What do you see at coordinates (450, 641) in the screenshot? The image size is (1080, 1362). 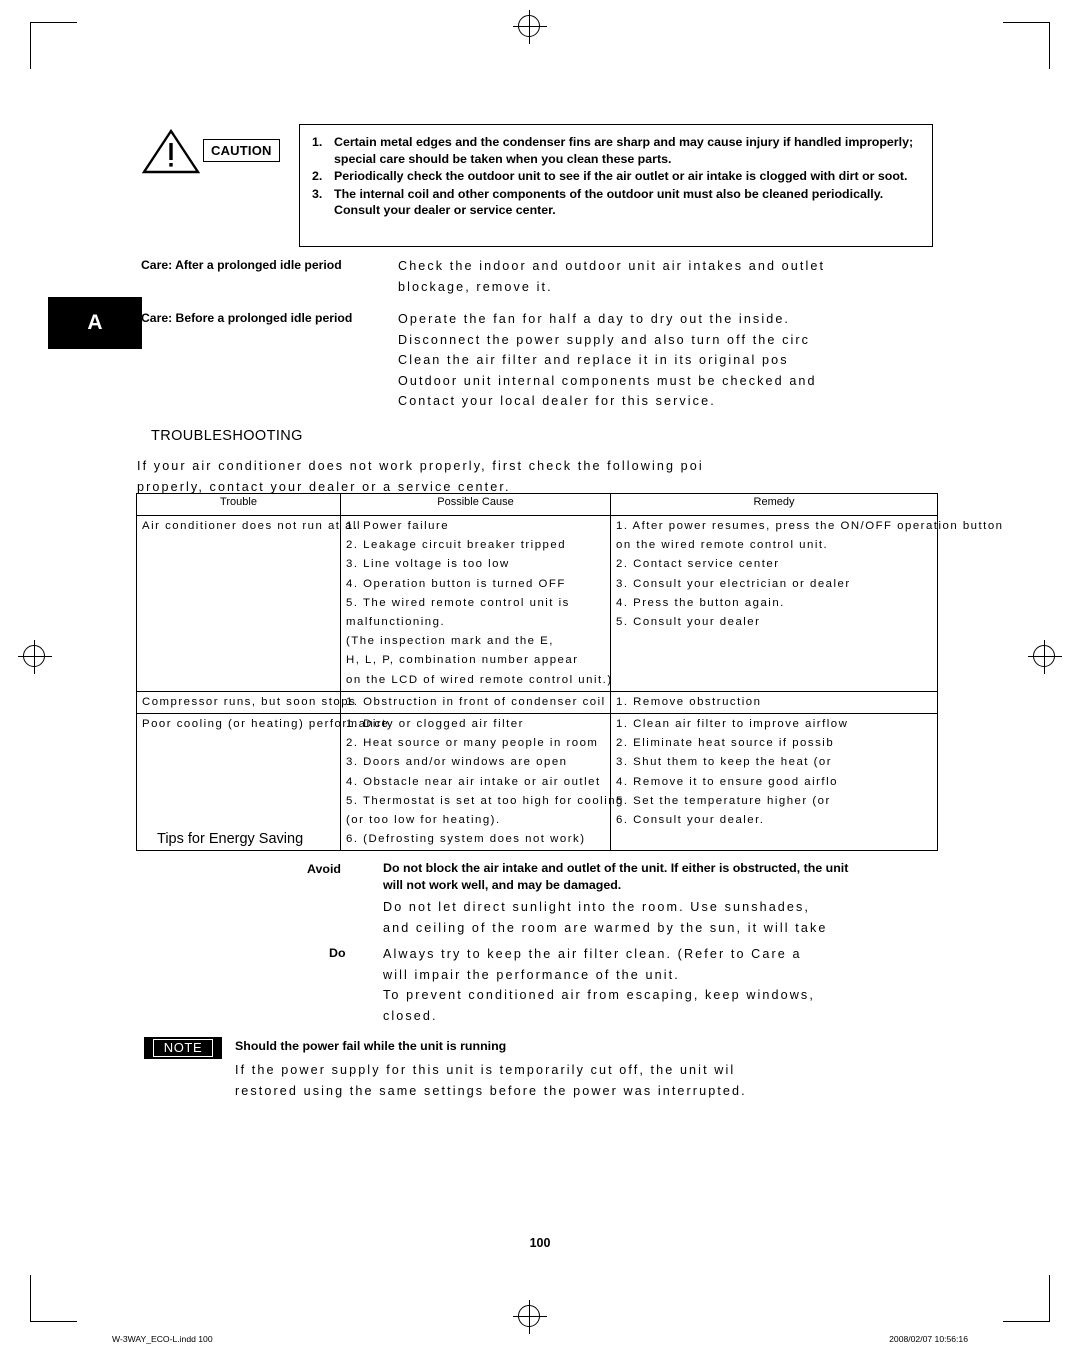 I see `cell-line: (The inspection mark and the E,` at bounding box center [450, 641].